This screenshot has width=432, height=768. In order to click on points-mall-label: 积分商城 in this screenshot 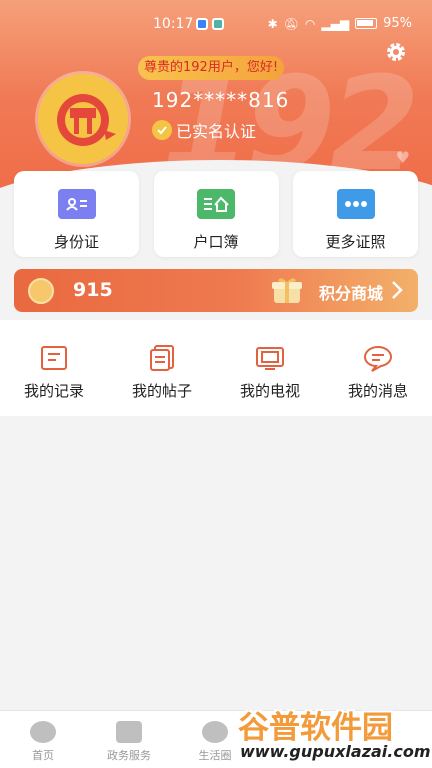, I will do `click(351, 293)`.